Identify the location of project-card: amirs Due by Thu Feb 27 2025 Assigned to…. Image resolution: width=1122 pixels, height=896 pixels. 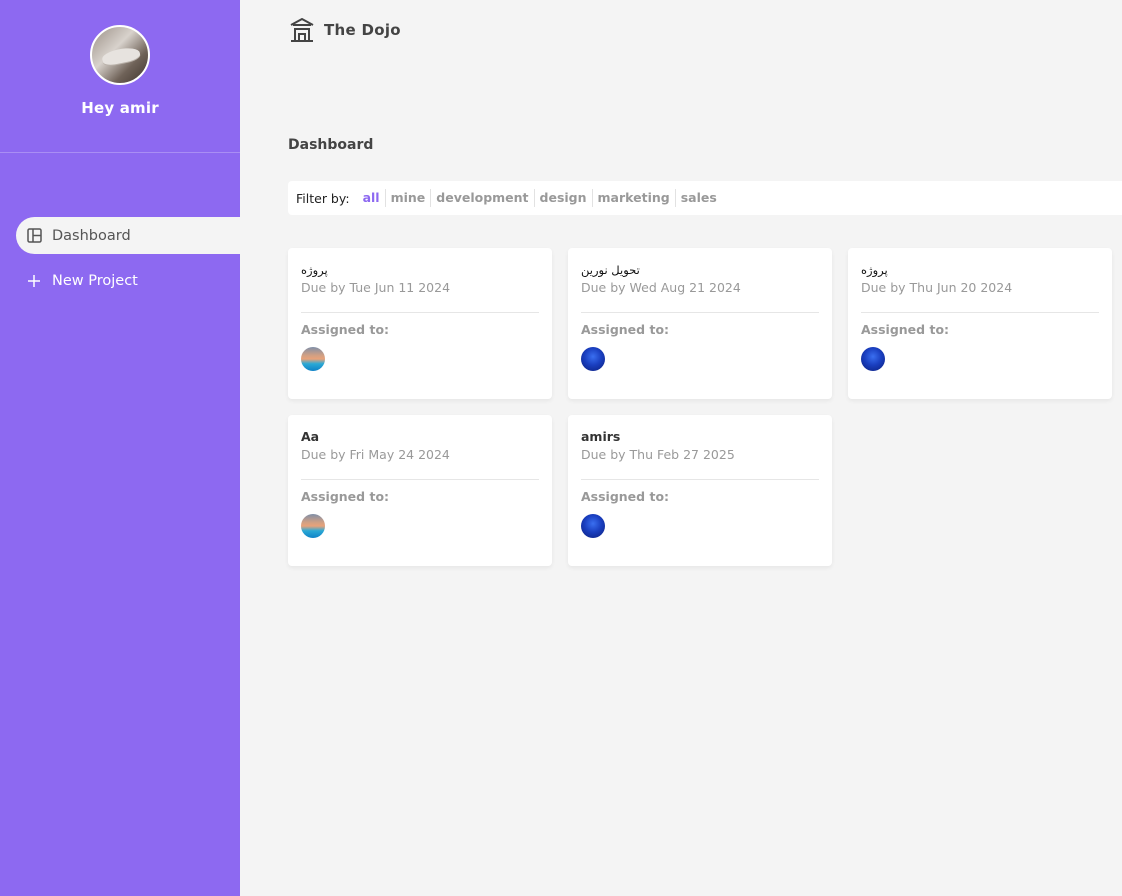
(700, 490).